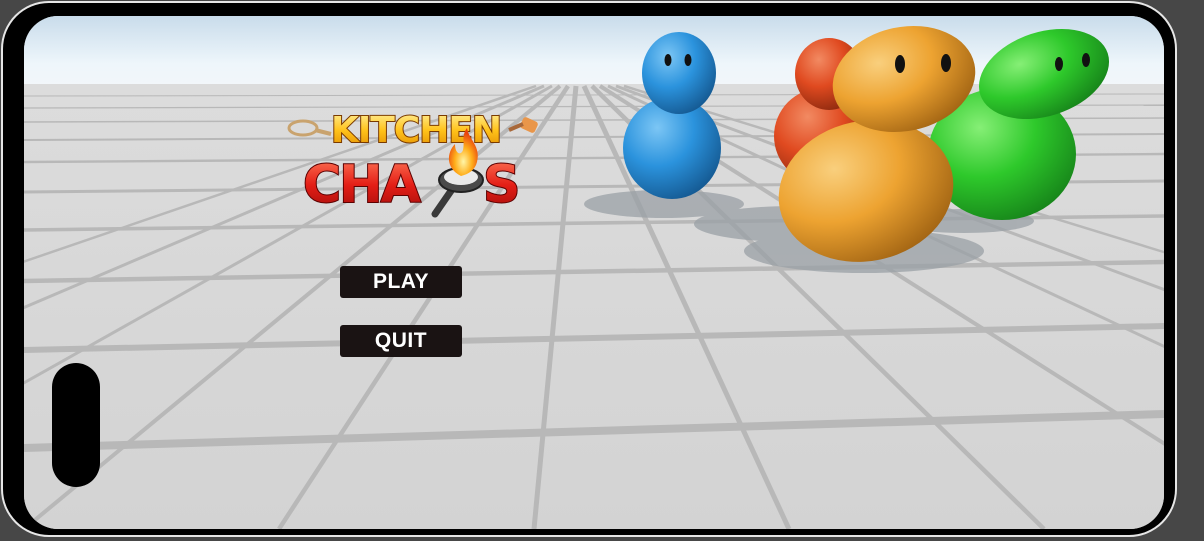 The image size is (1204, 541). What do you see at coordinates (401, 282) in the screenshot?
I see `play-button: PLAY` at bounding box center [401, 282].